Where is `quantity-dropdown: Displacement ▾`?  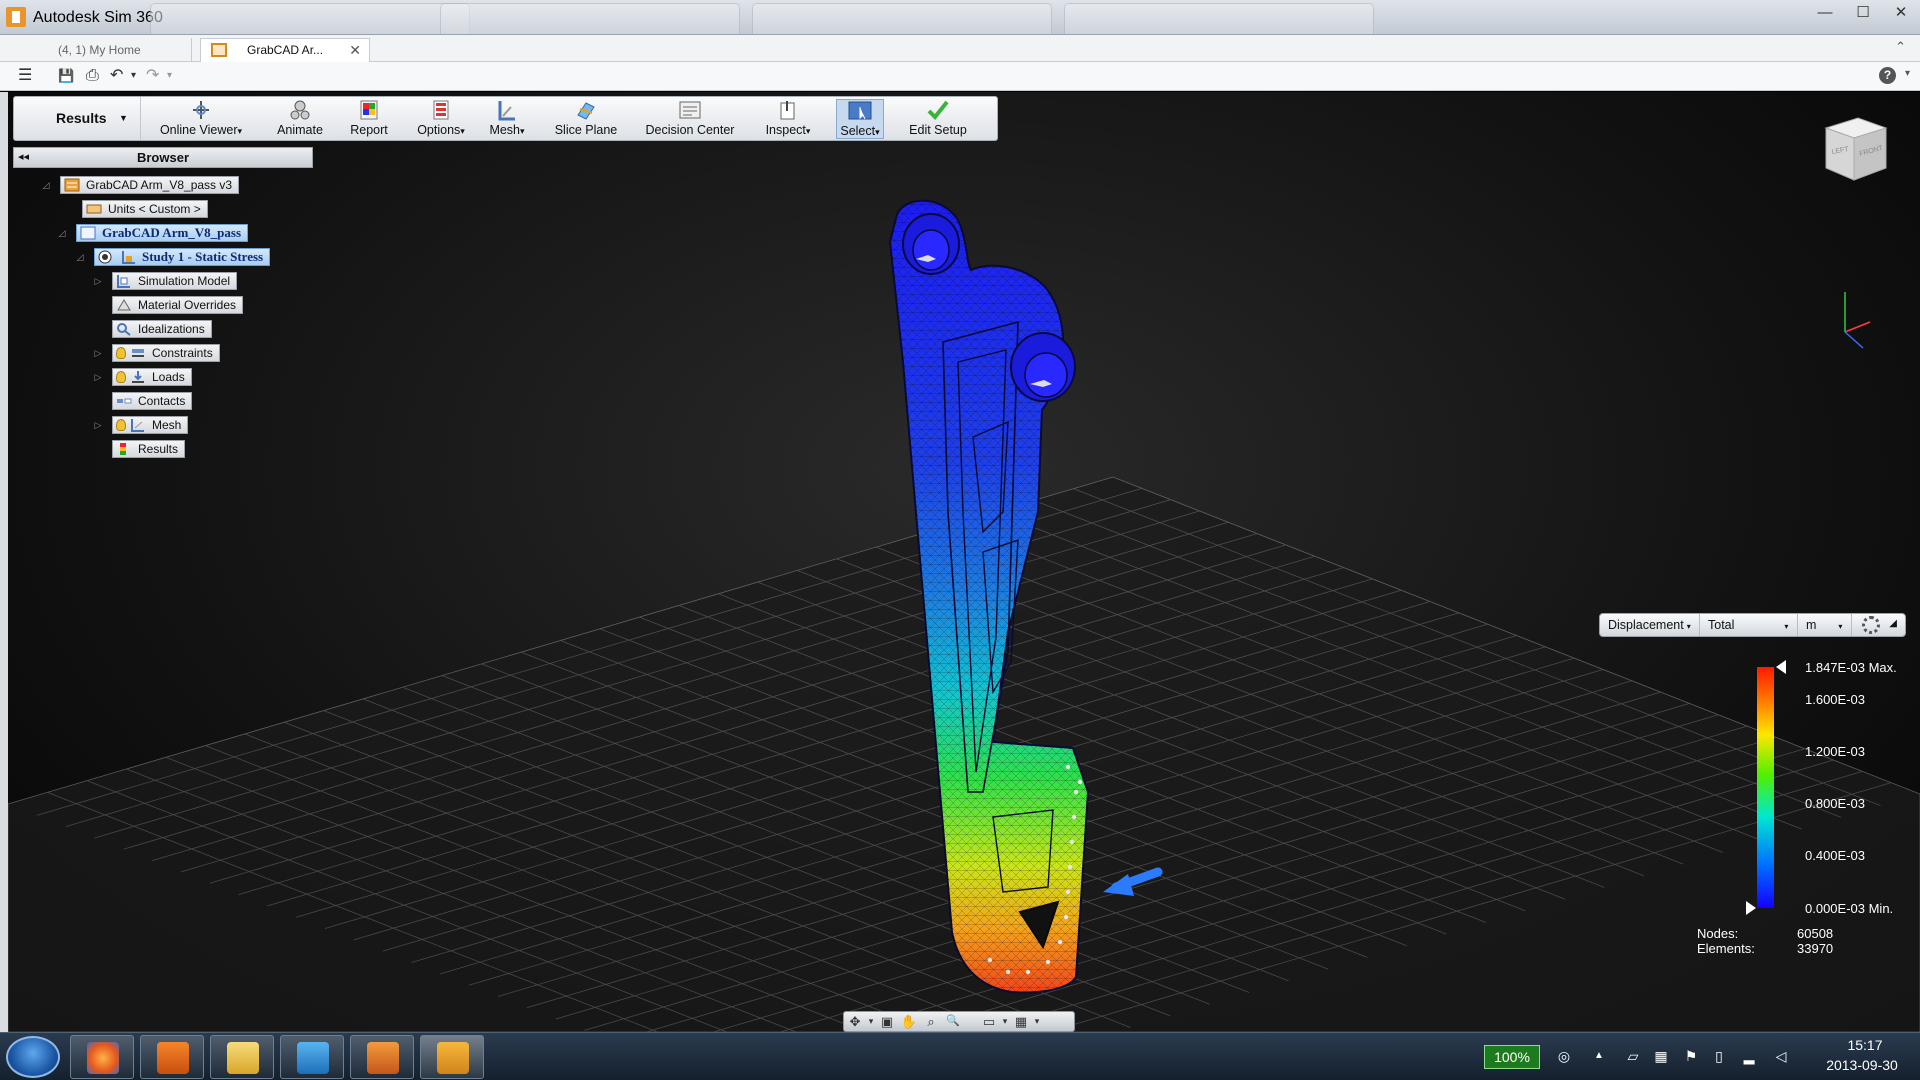 quantity-dropdown: Displacement ▾ is located at coordinates (1650, 625).